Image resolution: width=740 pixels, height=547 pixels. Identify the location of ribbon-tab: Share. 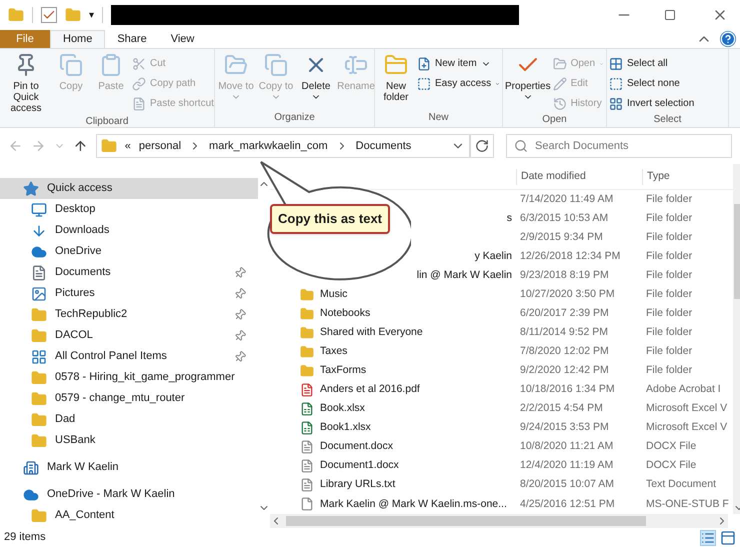
(132, 39).